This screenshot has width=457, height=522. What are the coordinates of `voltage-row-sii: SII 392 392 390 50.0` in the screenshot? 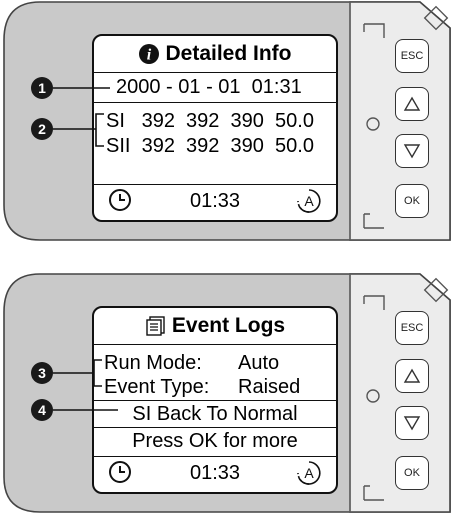 It's located at (210, 146).